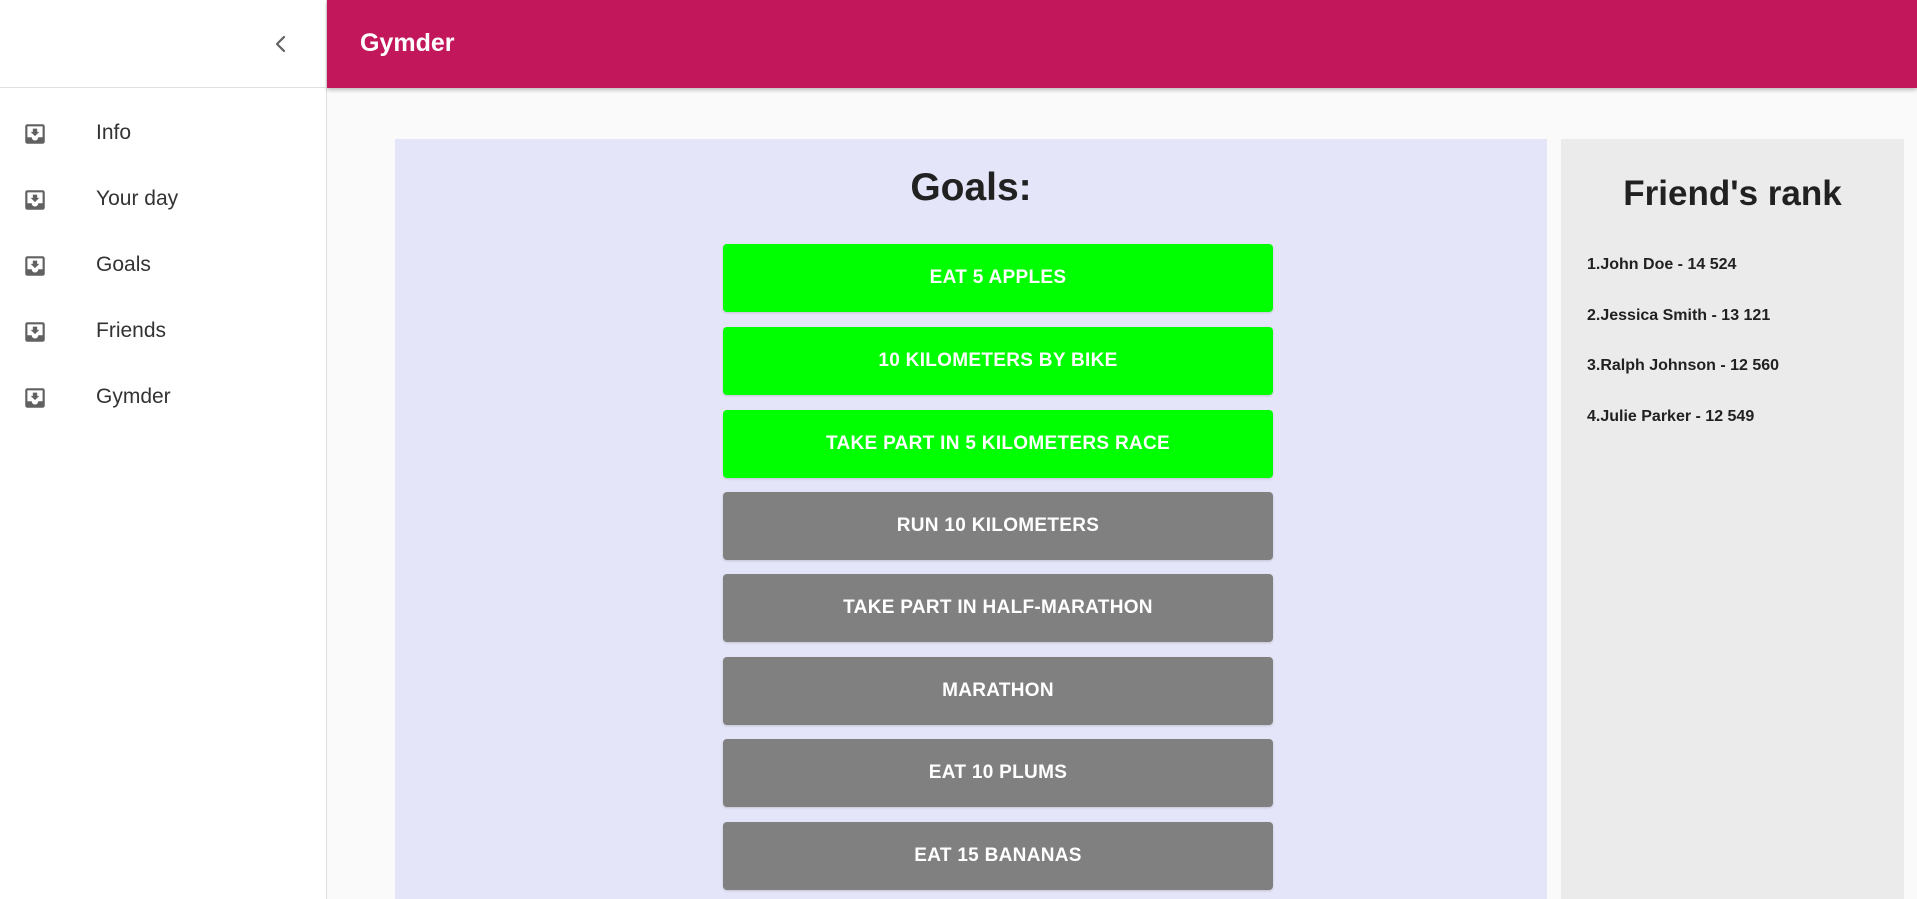 The image size is (1917, 899). I want to click on goal-button: Take part in 5 kilometers race, so click(998, 444).